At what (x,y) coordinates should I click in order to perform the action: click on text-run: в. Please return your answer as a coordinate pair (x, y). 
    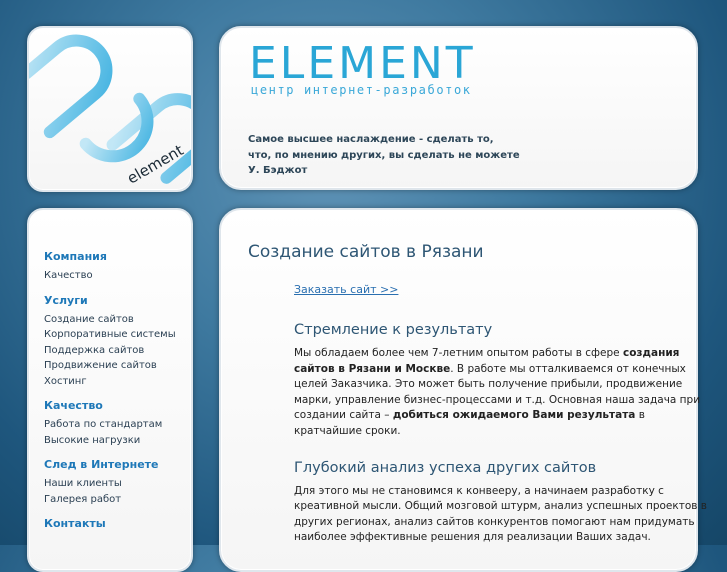
    Looking at the image, I should click on (640, 415).